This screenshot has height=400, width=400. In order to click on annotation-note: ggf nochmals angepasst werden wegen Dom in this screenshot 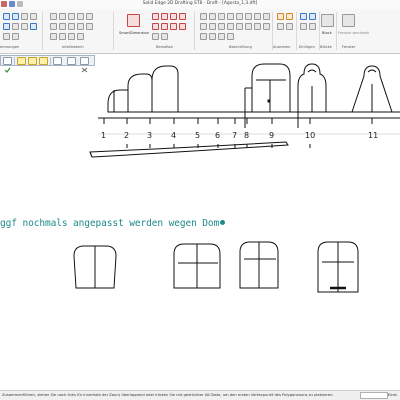, I will do `click(113, 223)`.